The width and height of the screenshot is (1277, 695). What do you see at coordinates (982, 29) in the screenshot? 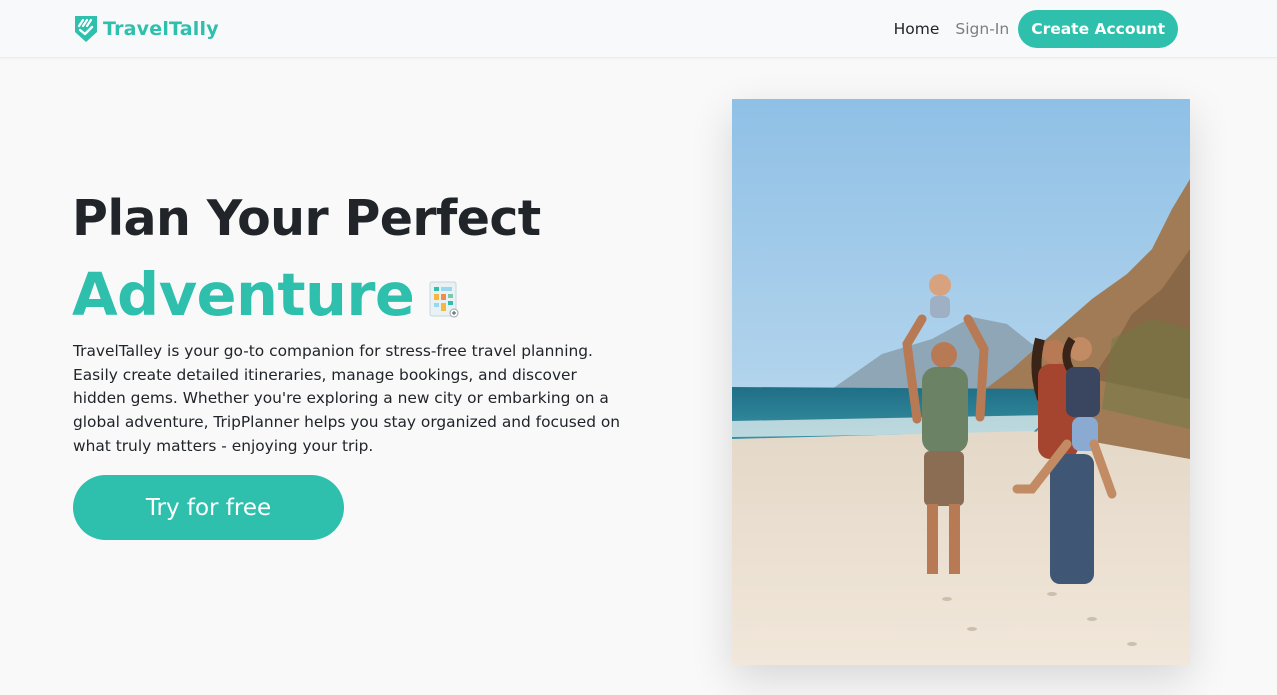
I see `nav-sign-in-link: Sign-In` at bounding box center [982, 29].